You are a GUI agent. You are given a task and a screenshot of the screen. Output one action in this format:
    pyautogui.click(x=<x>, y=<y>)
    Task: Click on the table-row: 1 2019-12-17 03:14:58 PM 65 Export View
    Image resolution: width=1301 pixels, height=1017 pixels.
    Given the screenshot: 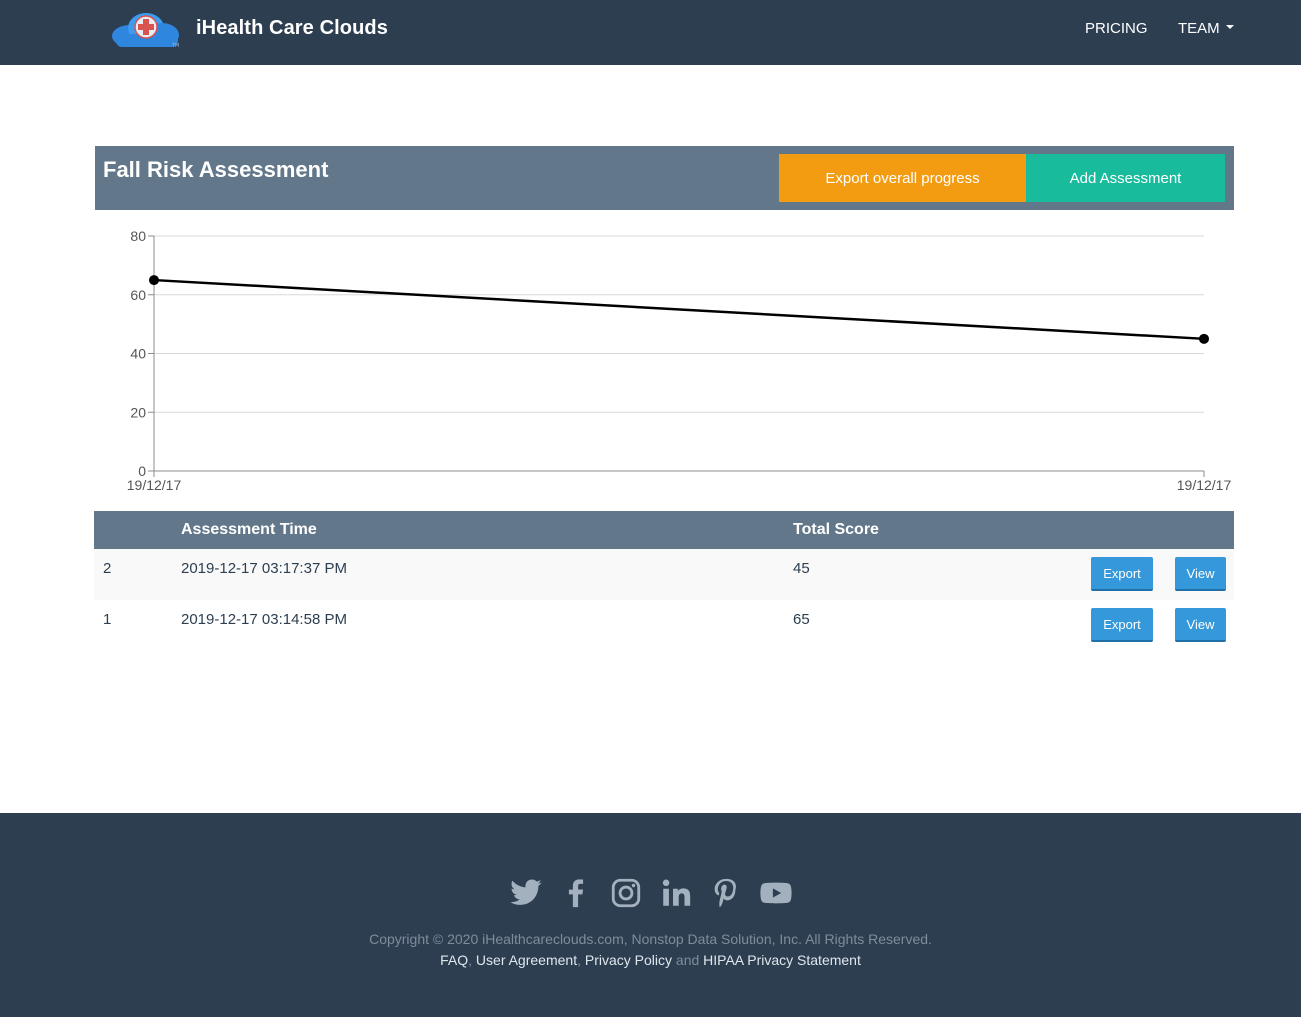 What is the action you would take?
    pyautogui.click(x=664, y=625)
    